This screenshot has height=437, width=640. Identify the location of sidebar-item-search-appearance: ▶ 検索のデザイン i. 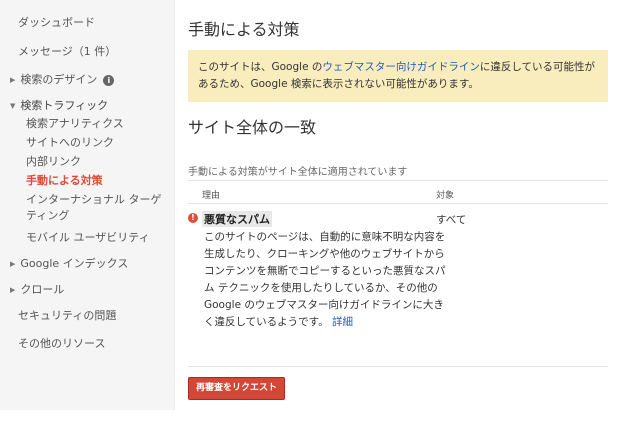
(62, 79).